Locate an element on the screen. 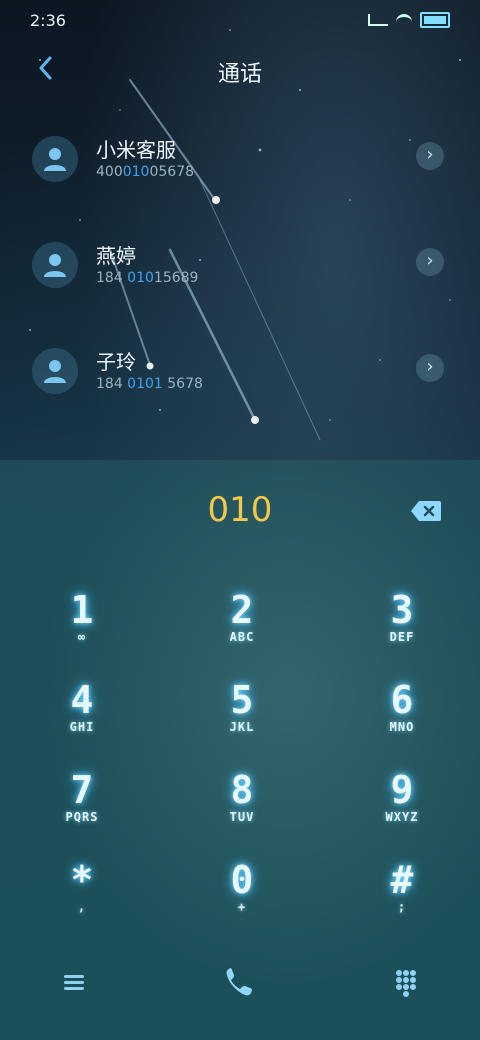 This screenshot has height=1040, width=480. list-item: 燕婷 184 01015689 › is located at coordinates (240, 268).